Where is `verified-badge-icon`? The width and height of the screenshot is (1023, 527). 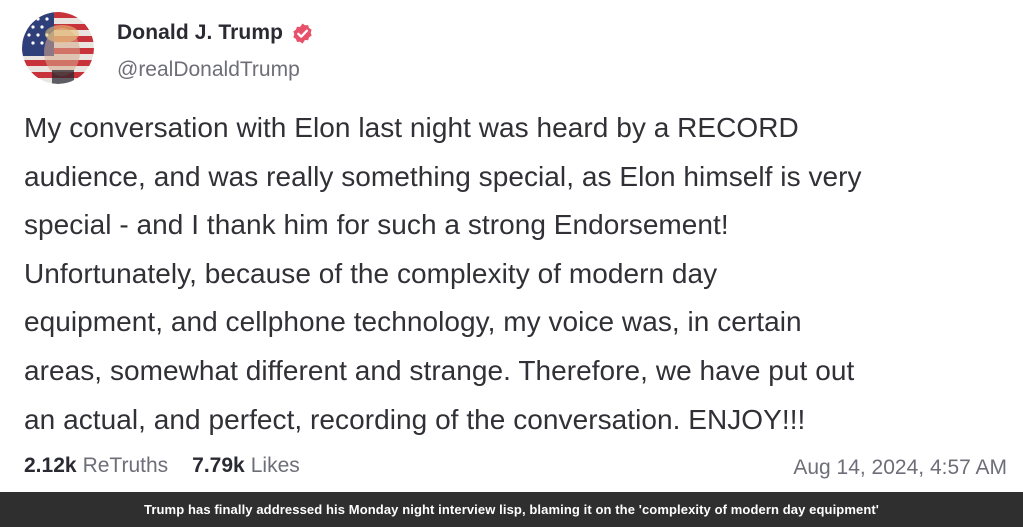 verified-badge-icon is located at coordinates (302, 33).